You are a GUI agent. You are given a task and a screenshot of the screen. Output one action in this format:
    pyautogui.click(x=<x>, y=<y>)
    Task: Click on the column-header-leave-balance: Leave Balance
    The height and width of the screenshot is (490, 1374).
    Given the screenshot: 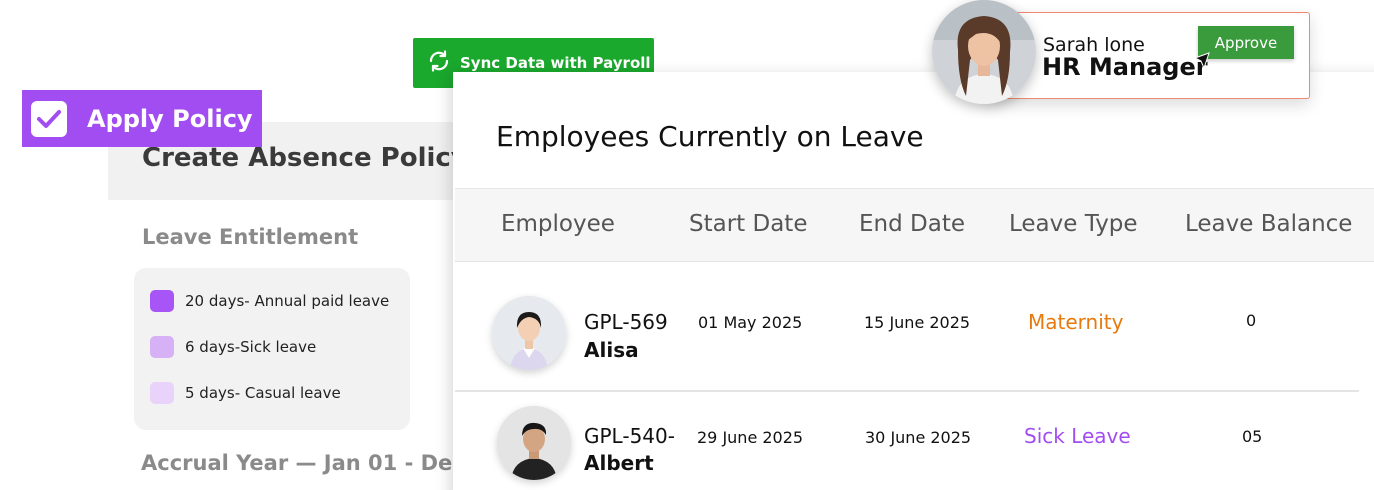 What is the action you would take?
    pyautogui.click(x=1268, y=224)
    